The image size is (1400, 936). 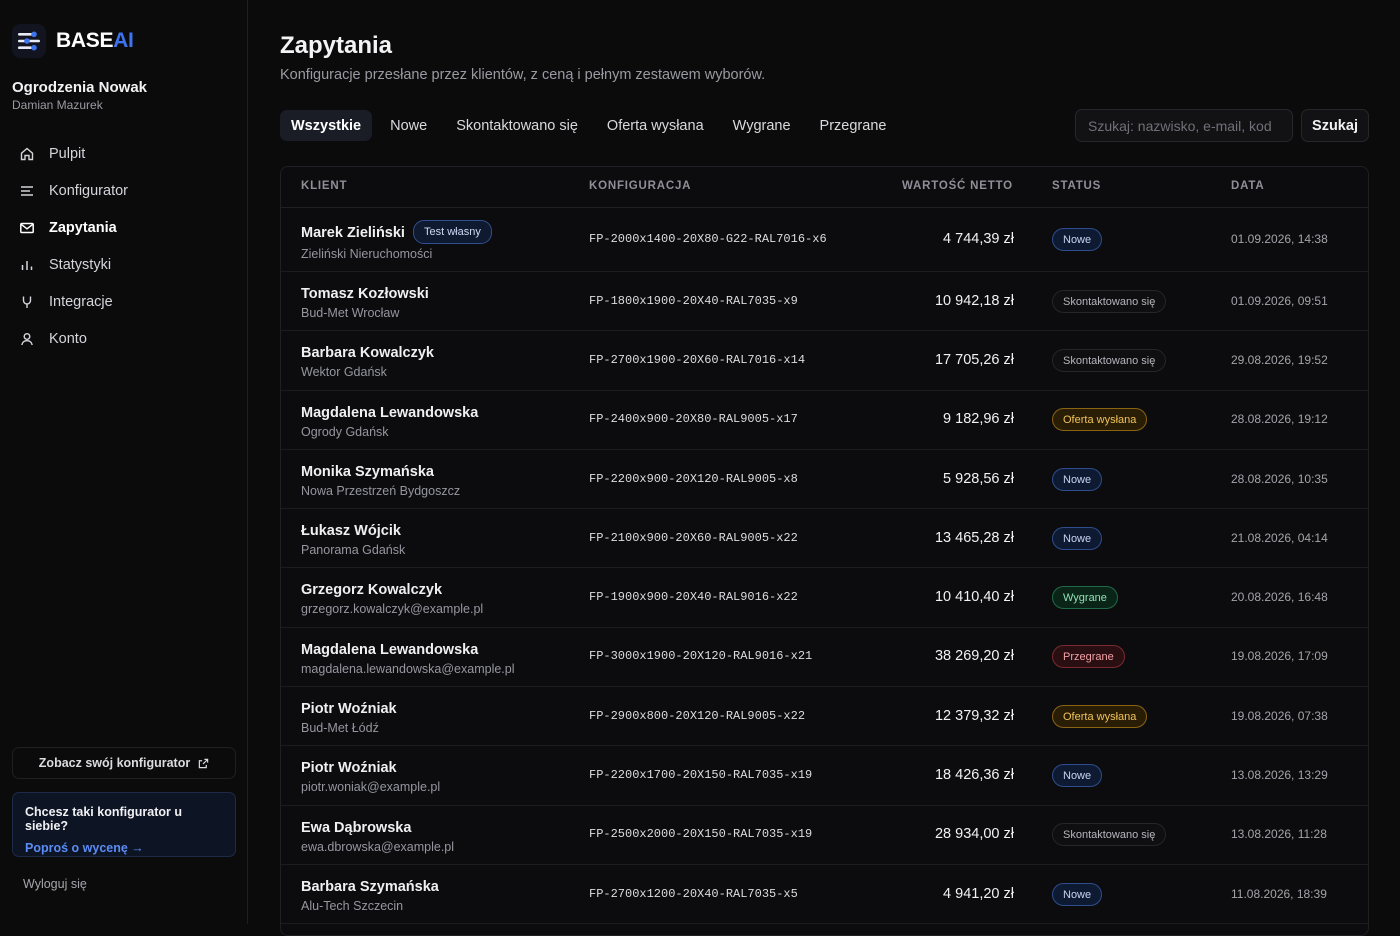 What do you see at coordinates (124, 848) in the screenshot?
I see `request-quote-link: Poproś o wycenę →` at bounding box center [124, 848].